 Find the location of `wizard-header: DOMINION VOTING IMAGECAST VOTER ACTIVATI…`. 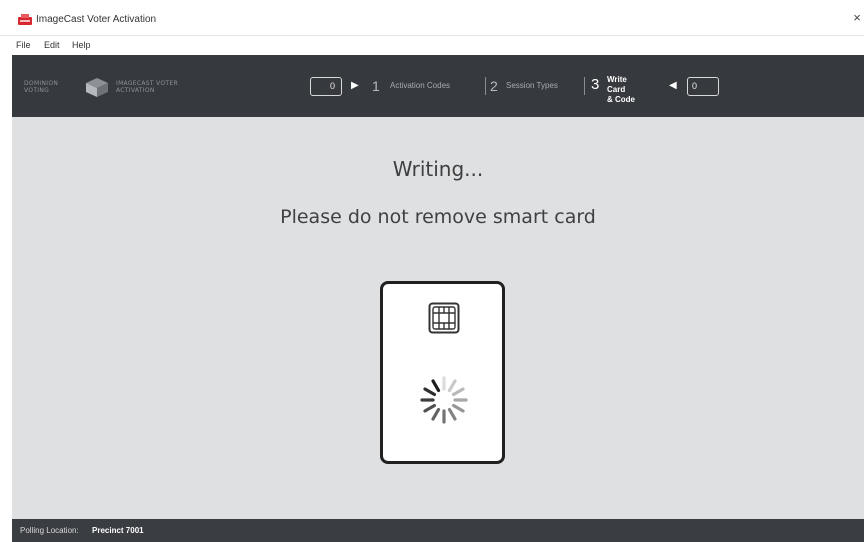

wizard-header: DOMINION VOTING IMAGECAST VOTER ACTIVATI… is located at coordinates (438, 86).